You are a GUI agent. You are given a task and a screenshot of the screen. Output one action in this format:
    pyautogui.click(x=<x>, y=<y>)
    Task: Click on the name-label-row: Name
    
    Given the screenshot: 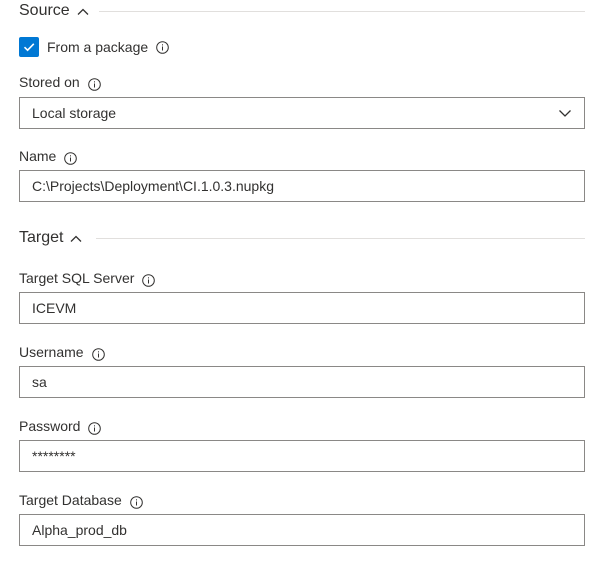 What is the action you would take?
    pyautogui.click(x=48, y=156)
    